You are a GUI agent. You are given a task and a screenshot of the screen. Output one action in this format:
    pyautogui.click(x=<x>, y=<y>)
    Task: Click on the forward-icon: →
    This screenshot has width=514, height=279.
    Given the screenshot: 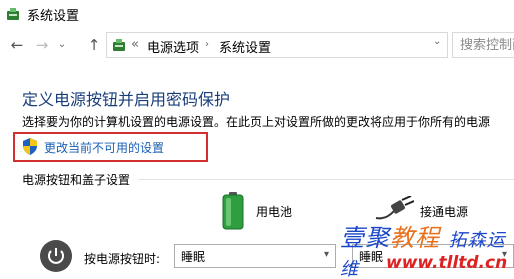 What is the action you would take?
    pyautogui.click(x=42, y=45)
    